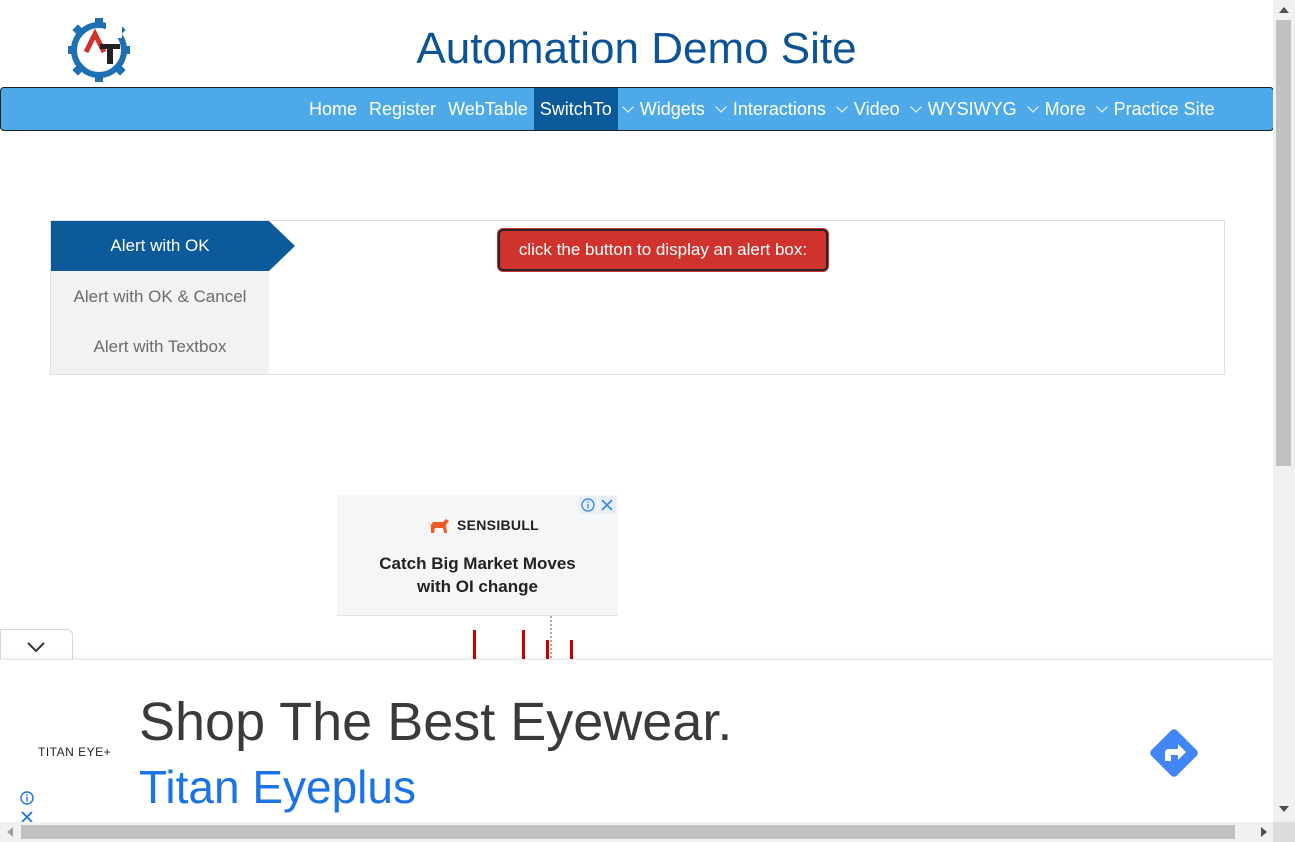 This screenshot has width=1295, height=842. What do you see at coordinates (628, 832) in the screenshot?
I see `horizontal-scroll-thumb` at bounding box center [628, 832].